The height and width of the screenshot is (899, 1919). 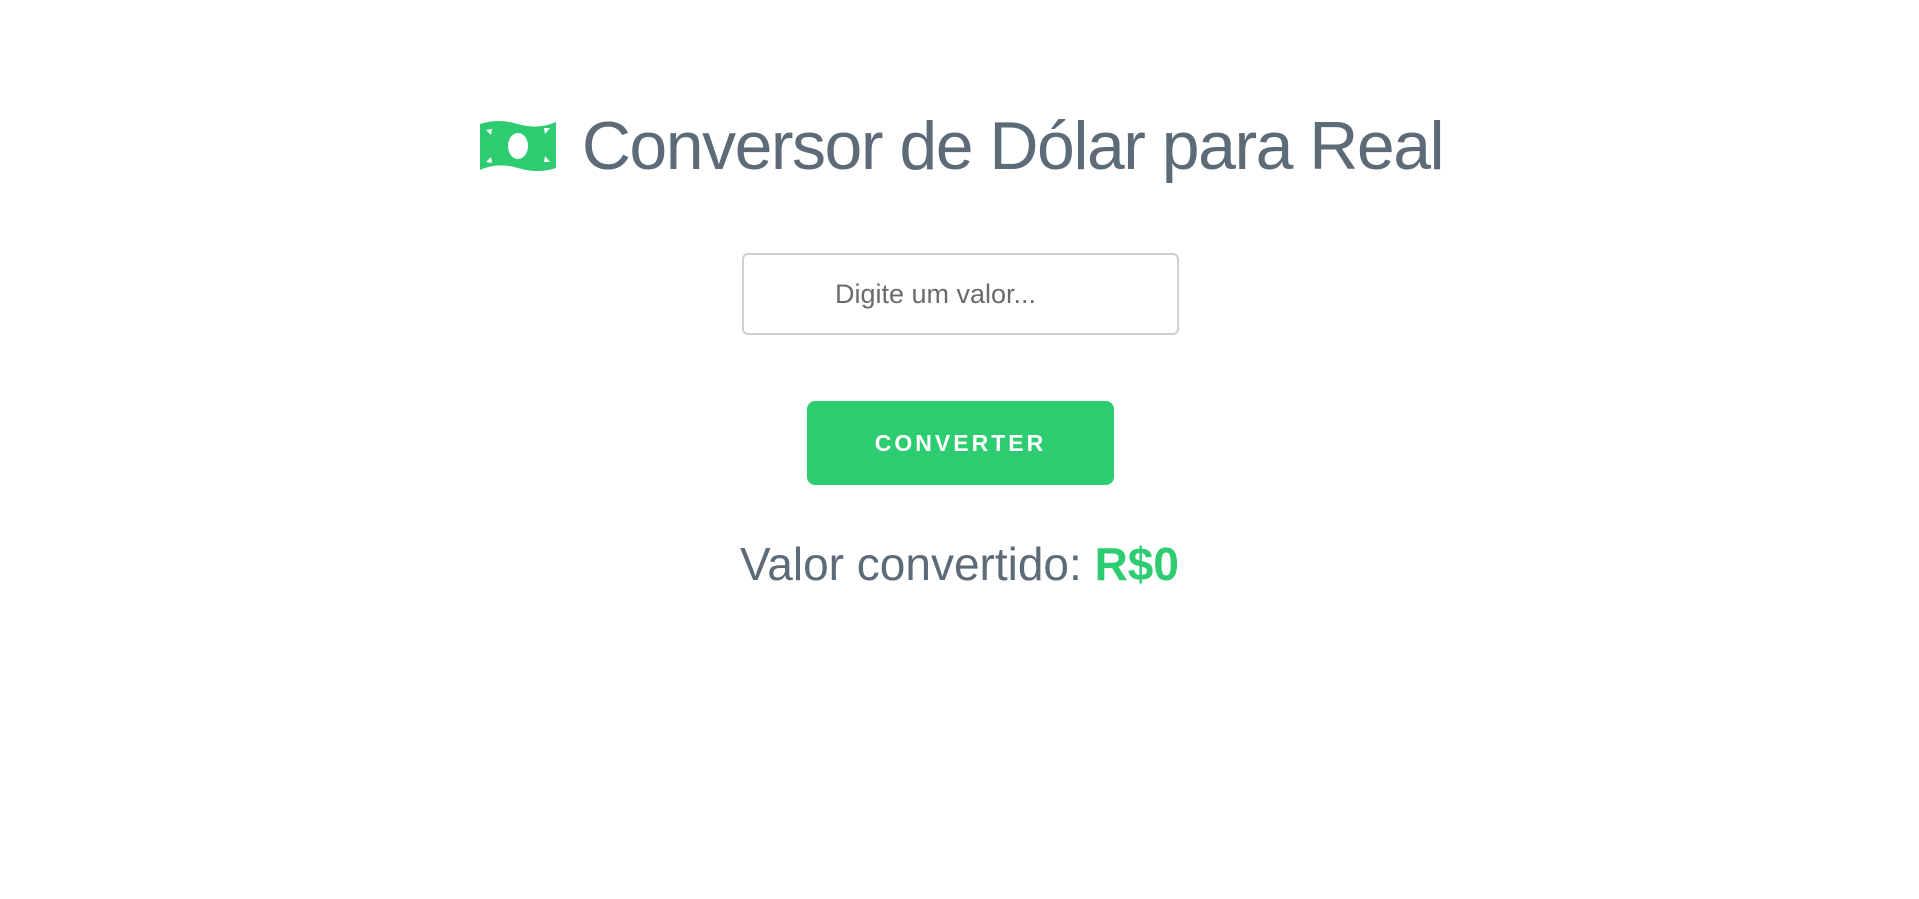 What do you see at coordinates (960, 294) in the screenshot?
I see `amount-input` at bounding box center [960, 294].